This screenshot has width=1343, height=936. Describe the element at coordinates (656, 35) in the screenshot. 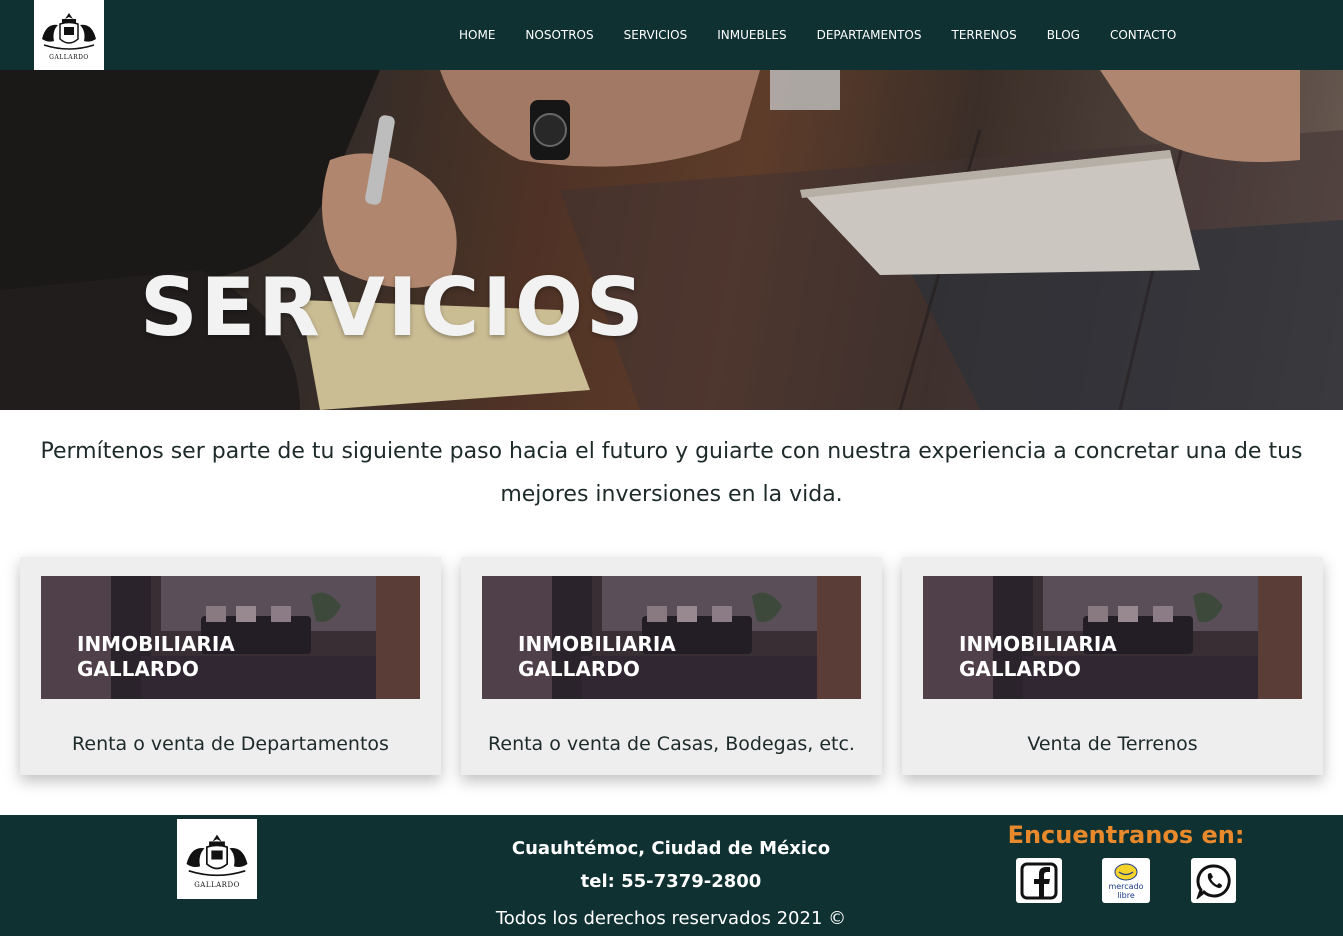

I see `nav-servicios: SERVICIOS` at that location.